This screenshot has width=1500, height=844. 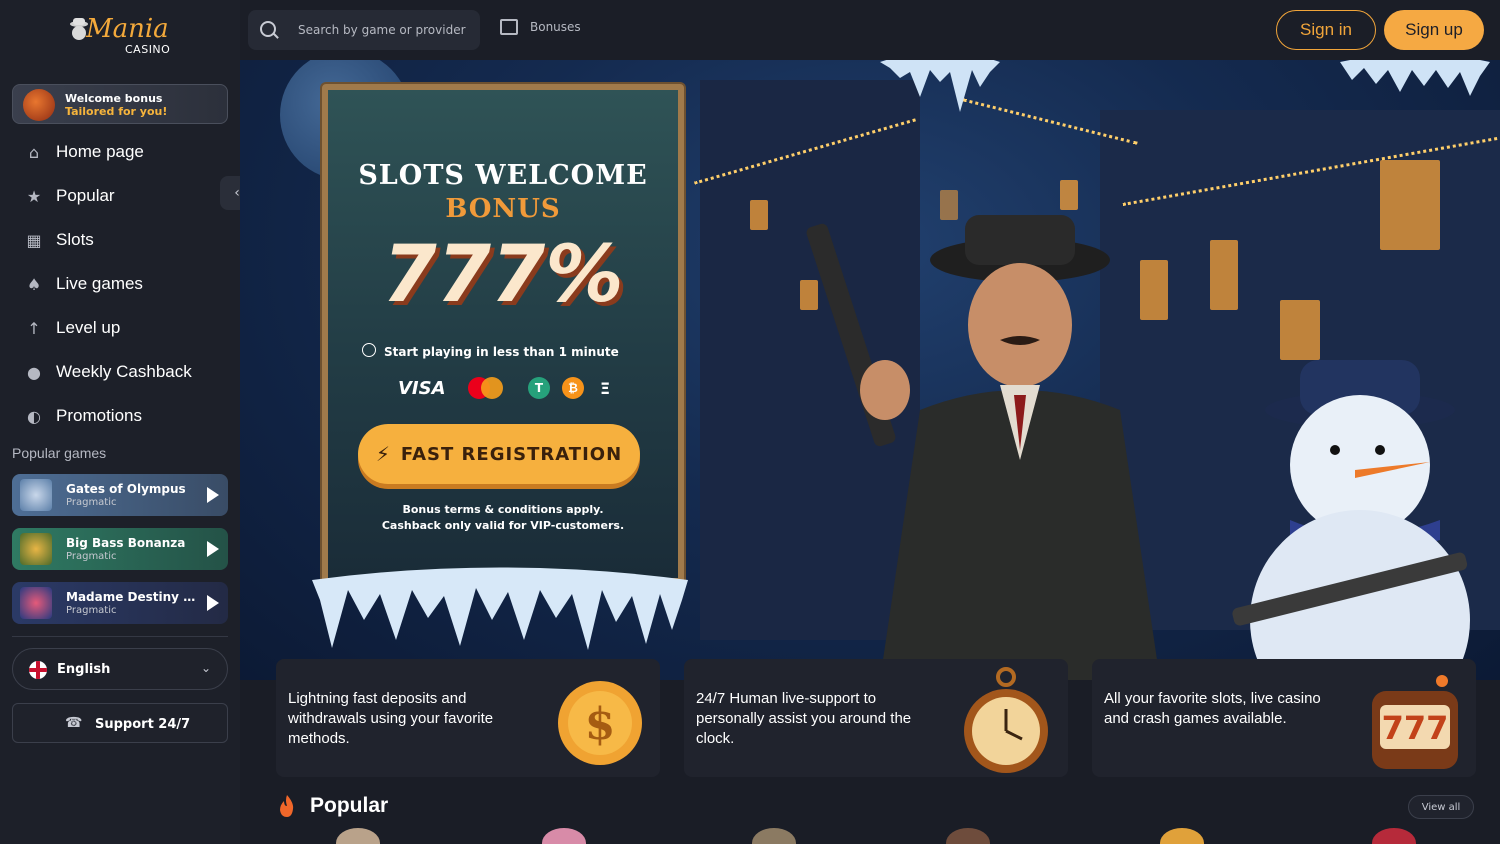 What do you see at coordinates (34, 196) in the screenshot?
I see `star-icon: ★` at bounding box center [34, 196].